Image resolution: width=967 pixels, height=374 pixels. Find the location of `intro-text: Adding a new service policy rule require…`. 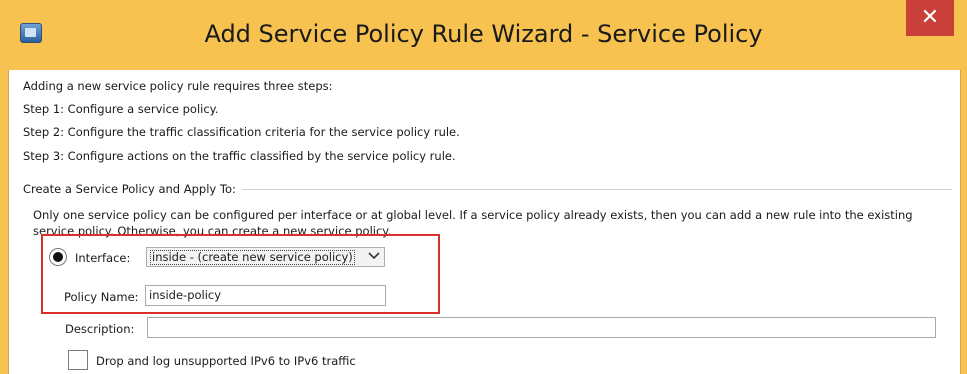

intro-text: Adding a new service policy rule require… is located at coordinates (178, 86).